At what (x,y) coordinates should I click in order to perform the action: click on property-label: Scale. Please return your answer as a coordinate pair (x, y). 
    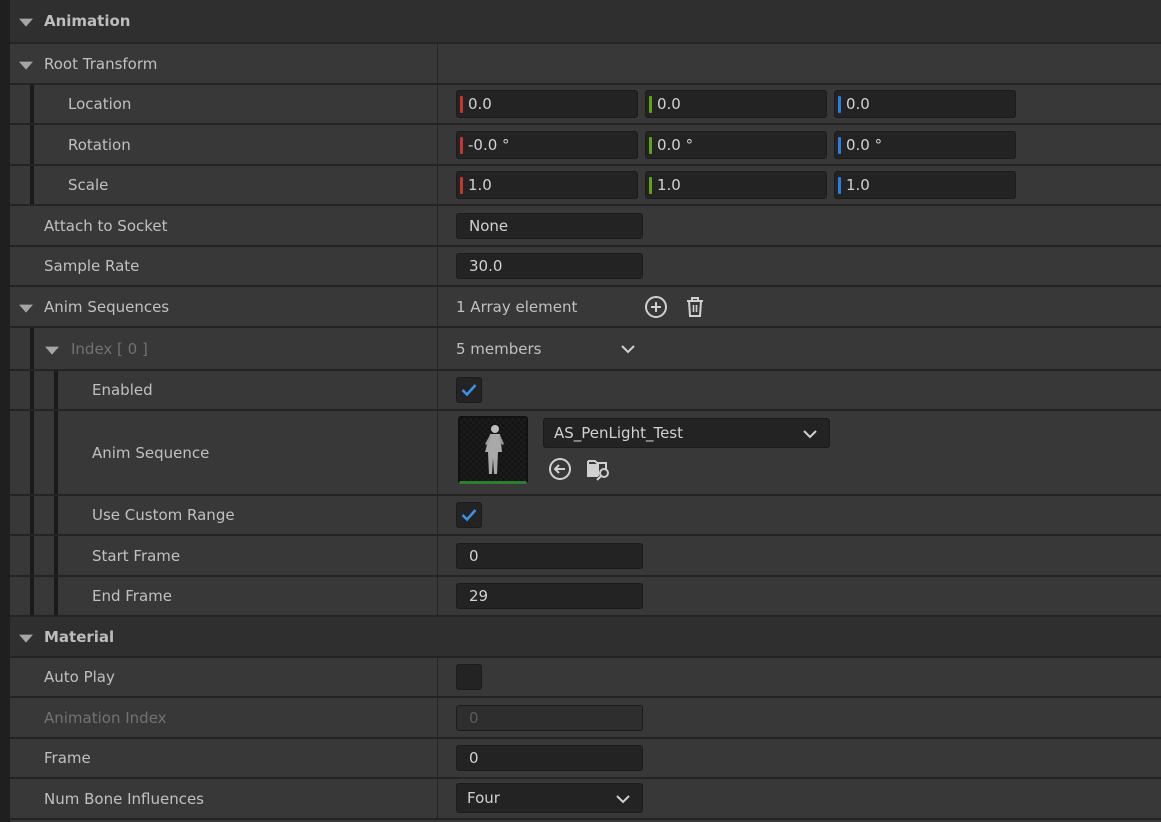
    Looking at the image, I should click on (88, 185).